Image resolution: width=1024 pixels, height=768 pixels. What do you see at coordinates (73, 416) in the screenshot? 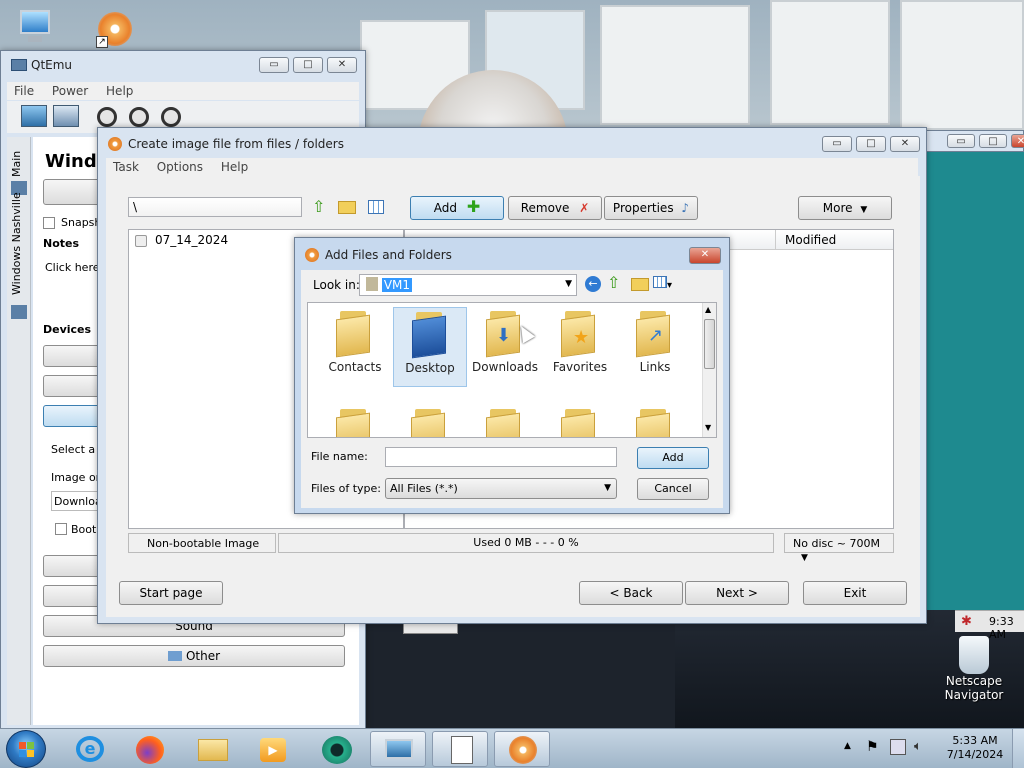
I see `device-button-selected` at bounding box center [73, 416].